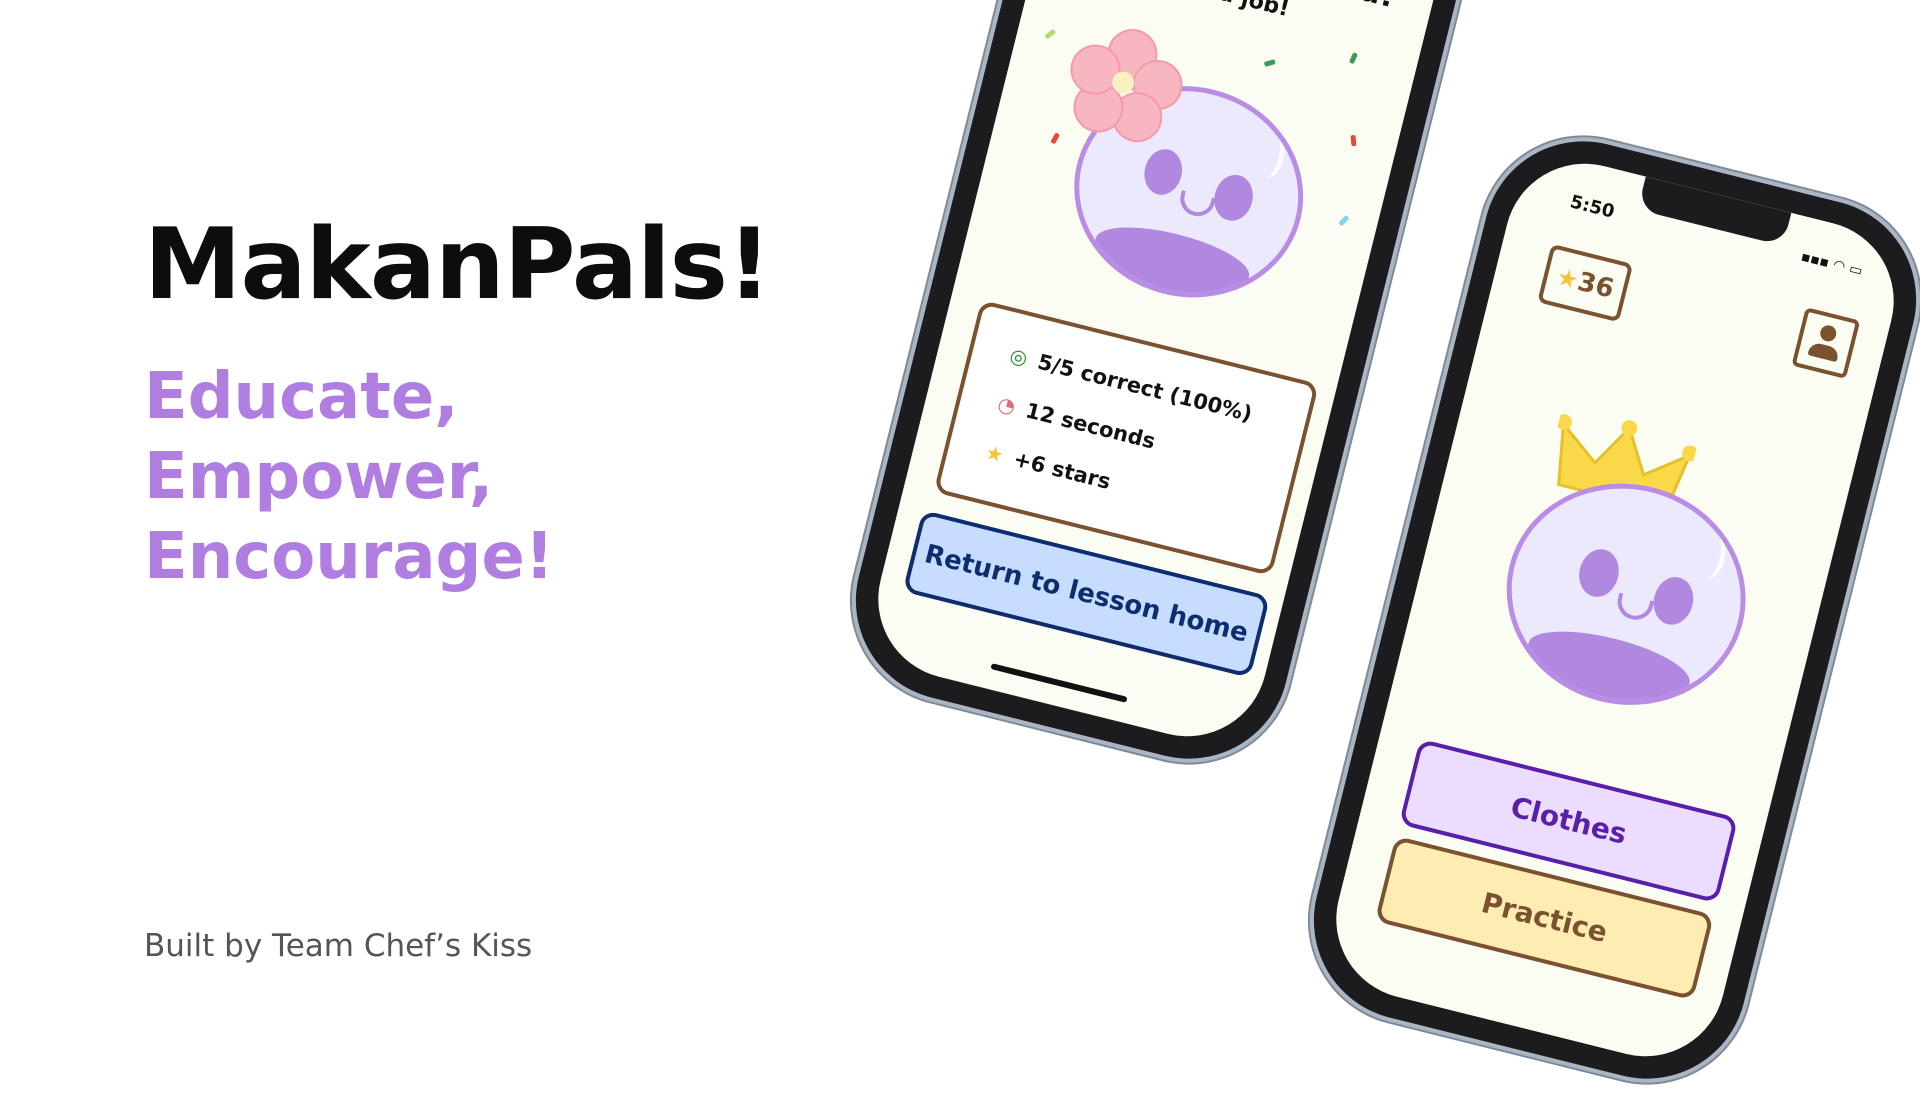 This screenshot has height=1100, width=1920. What do you see at coordinates (1828, 333) in the screenshot?
I see `profile-icon` at bounding box center [1828, 333].